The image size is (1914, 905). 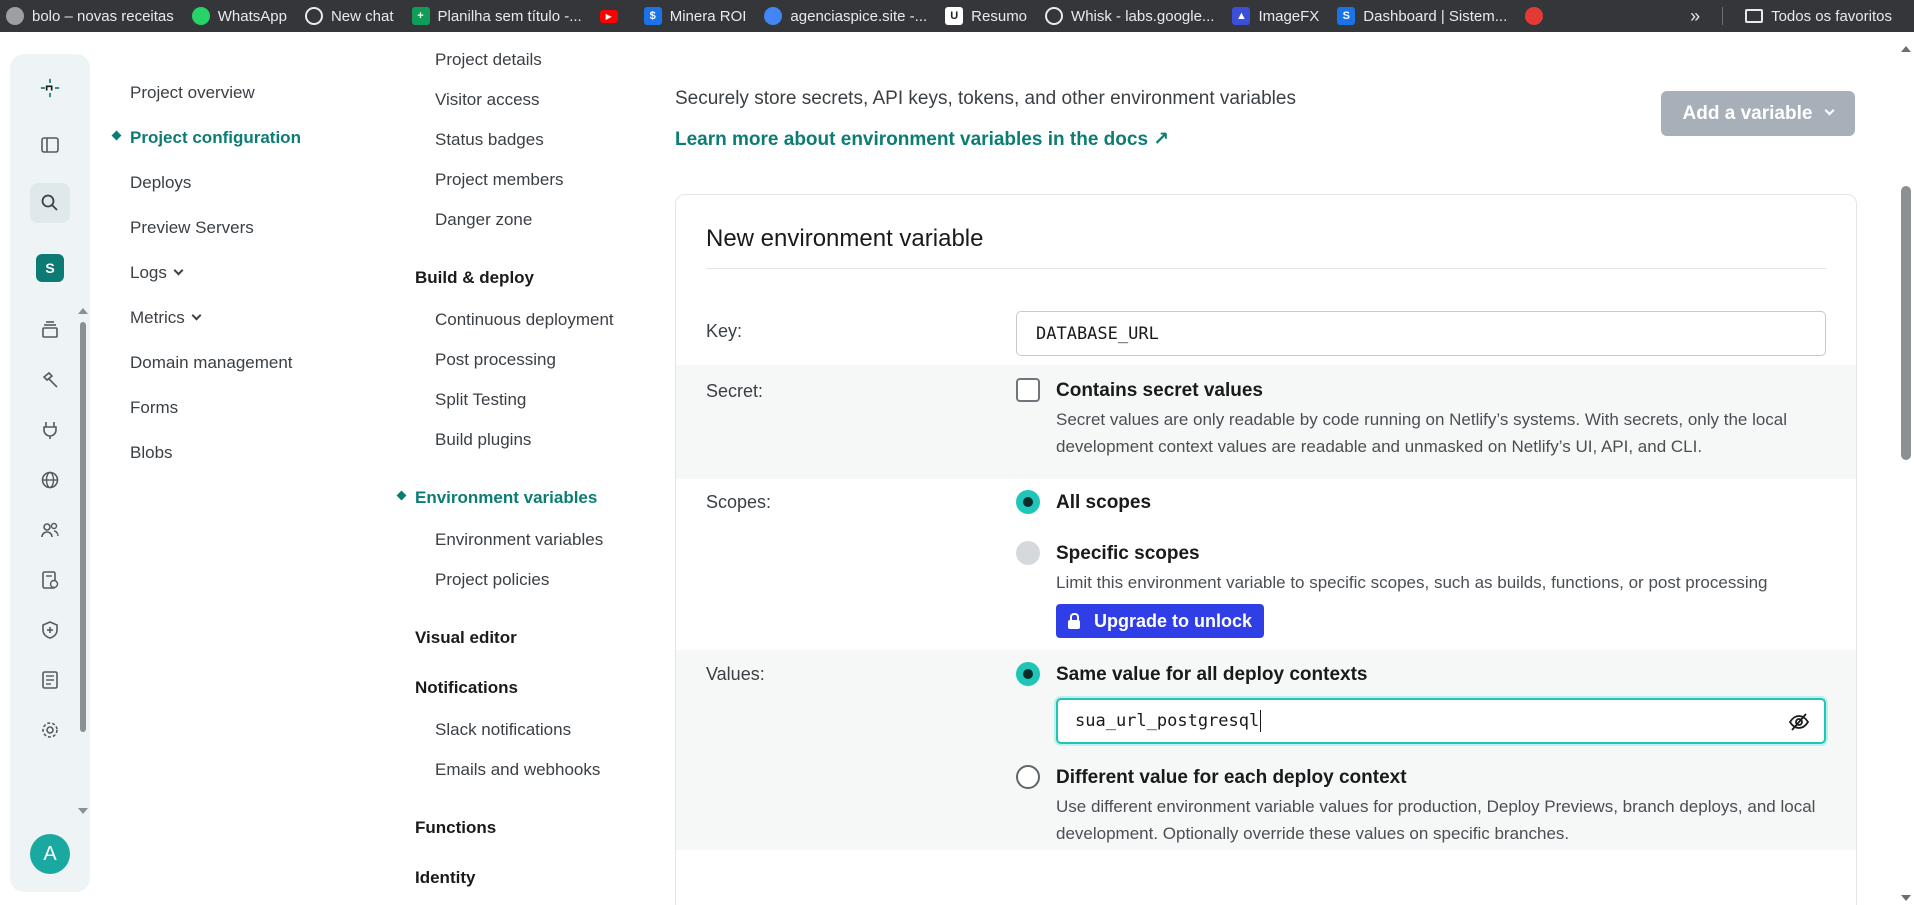 I want to click on nav-preview-servers: Preview Servers, so click(x=192, y=228).